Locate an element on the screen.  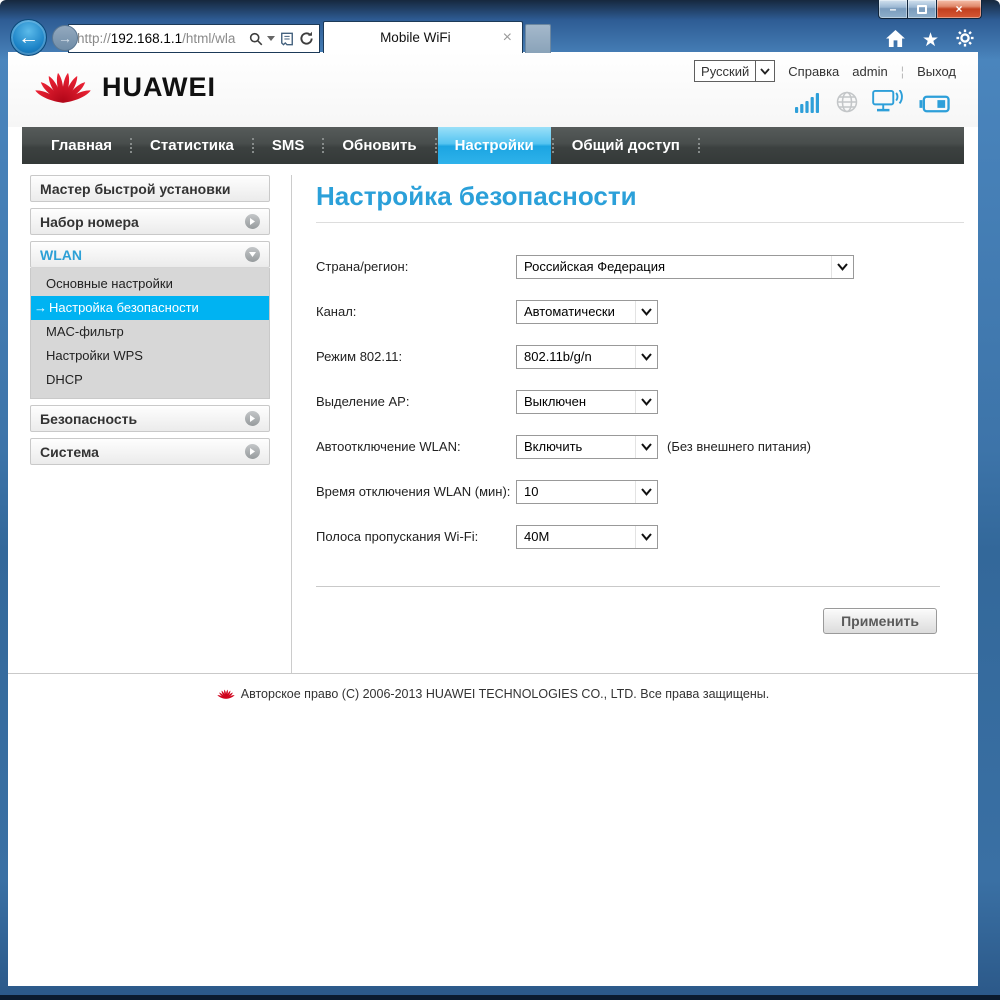
close-icon: × is located at coordinates (959, 9).